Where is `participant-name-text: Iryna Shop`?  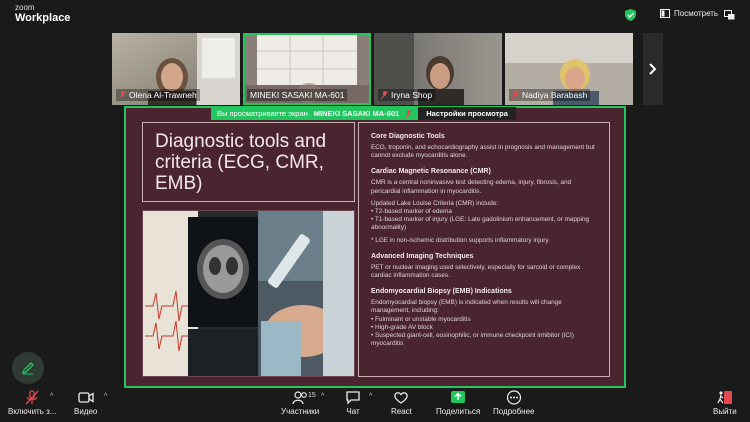
participant-name-text: Iryna Shop is located at coordinates (412, 95).